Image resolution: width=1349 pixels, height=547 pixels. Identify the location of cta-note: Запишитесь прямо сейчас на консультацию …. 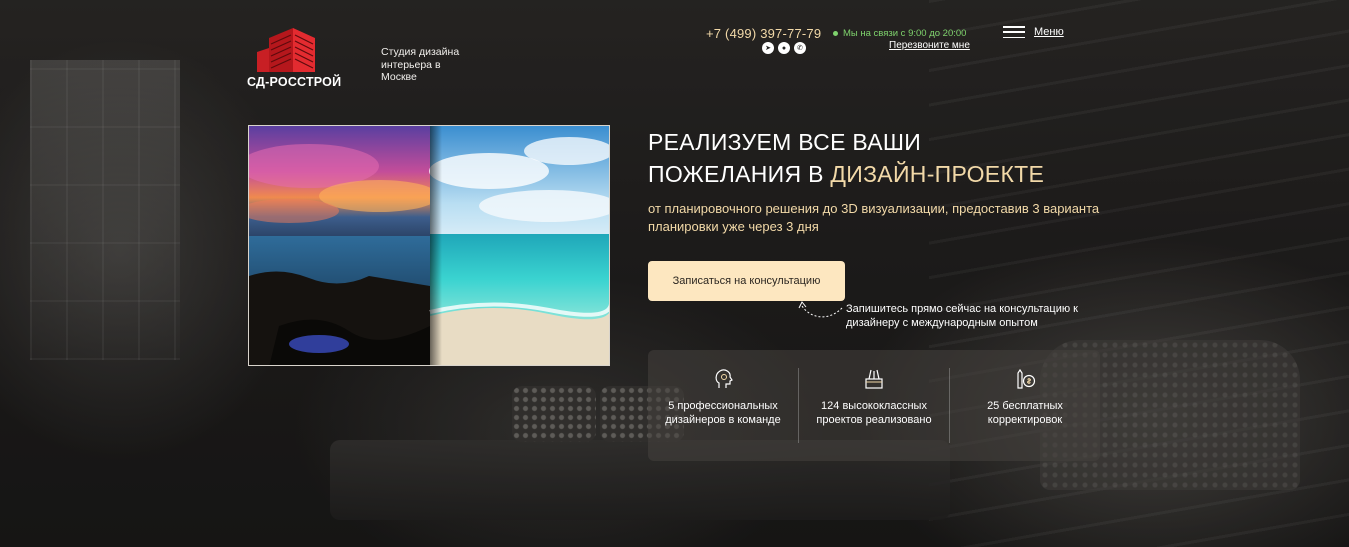
(962, 316).